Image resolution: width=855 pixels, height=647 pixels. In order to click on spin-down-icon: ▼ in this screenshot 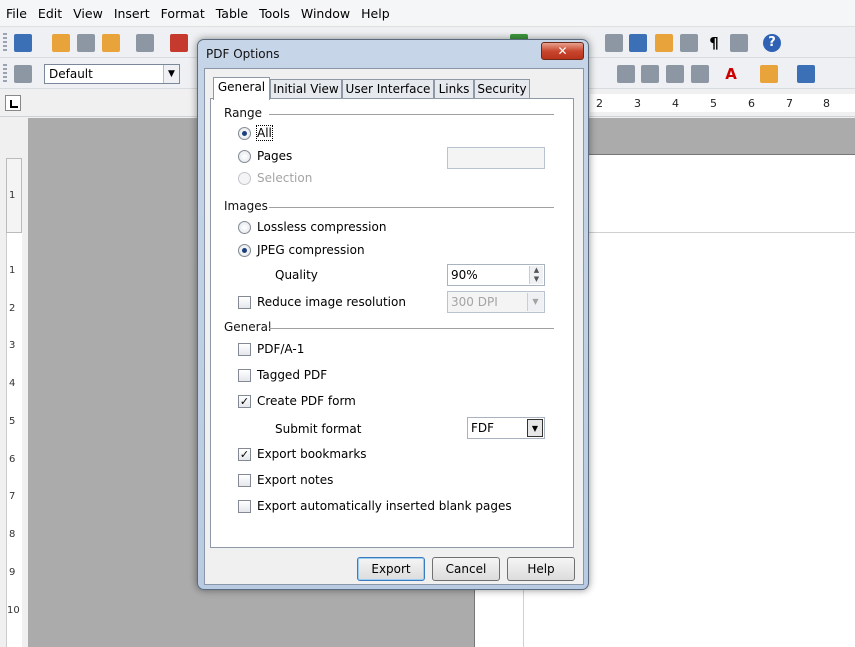, I will do `click(536, 279)`.